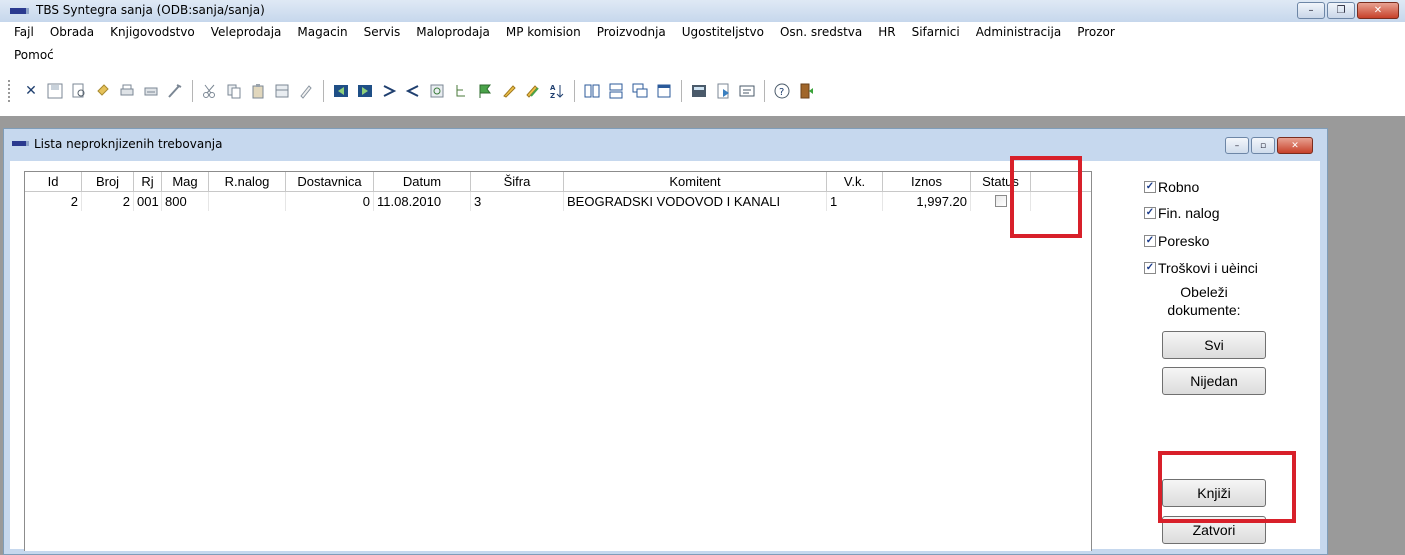 The width and height of the screenshot is (1405, 555). What do you see at coordinates (53, 201) in the screenshot?
I see `cell-id: 2` at bounding box center [53, 201].